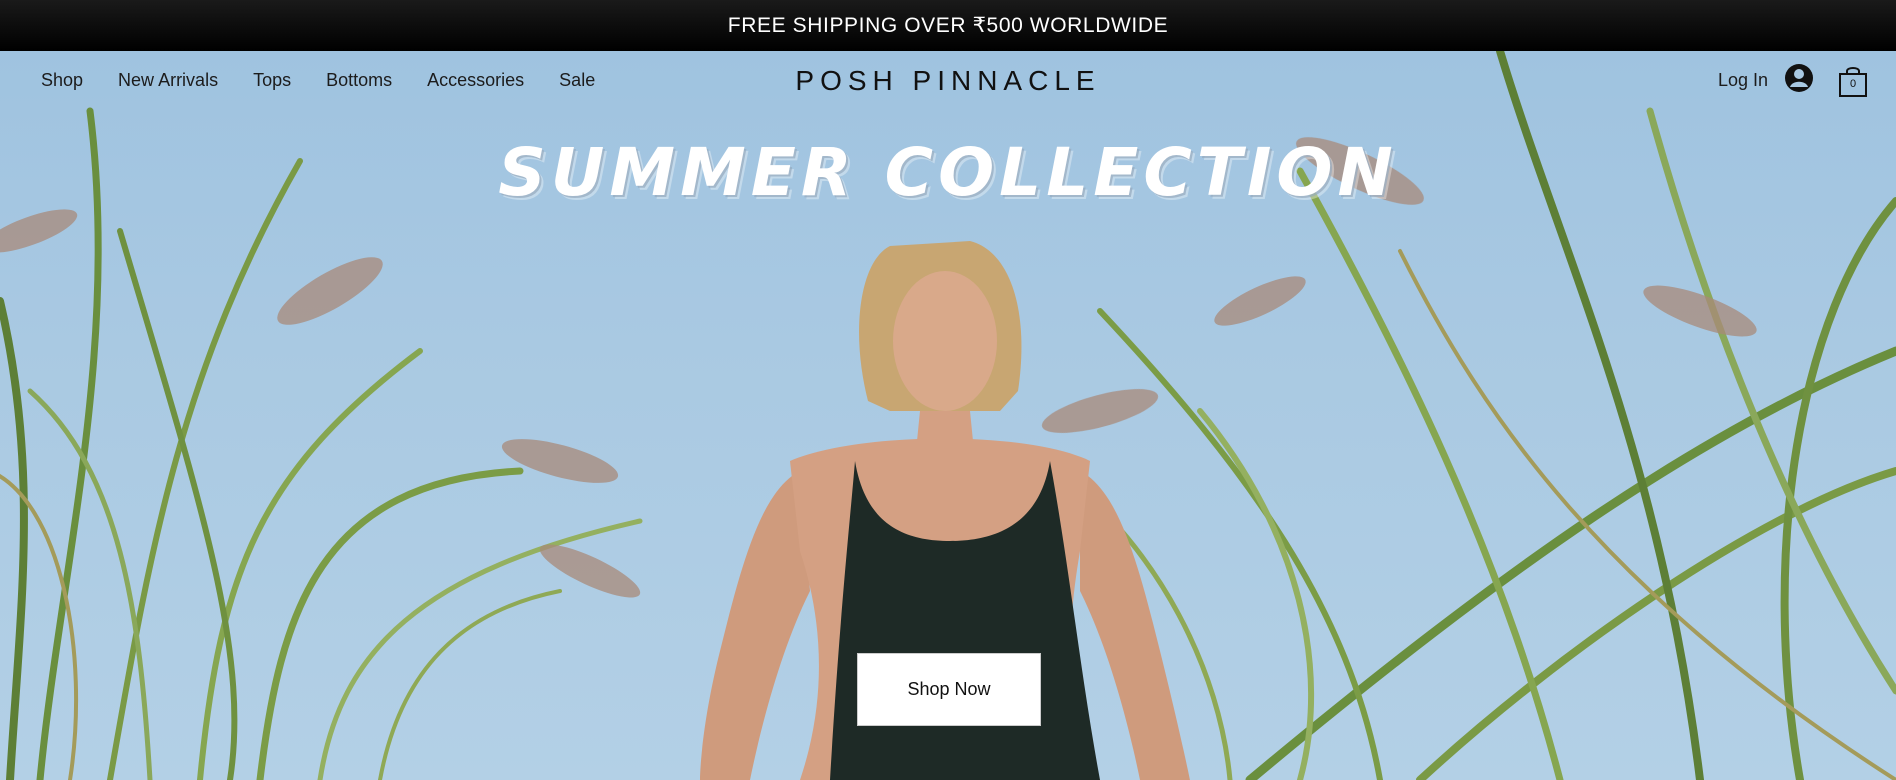  Describe the element at coordinates (949, 689) in the screenshot. I see `shop-now-button: Shop Now` at that location.